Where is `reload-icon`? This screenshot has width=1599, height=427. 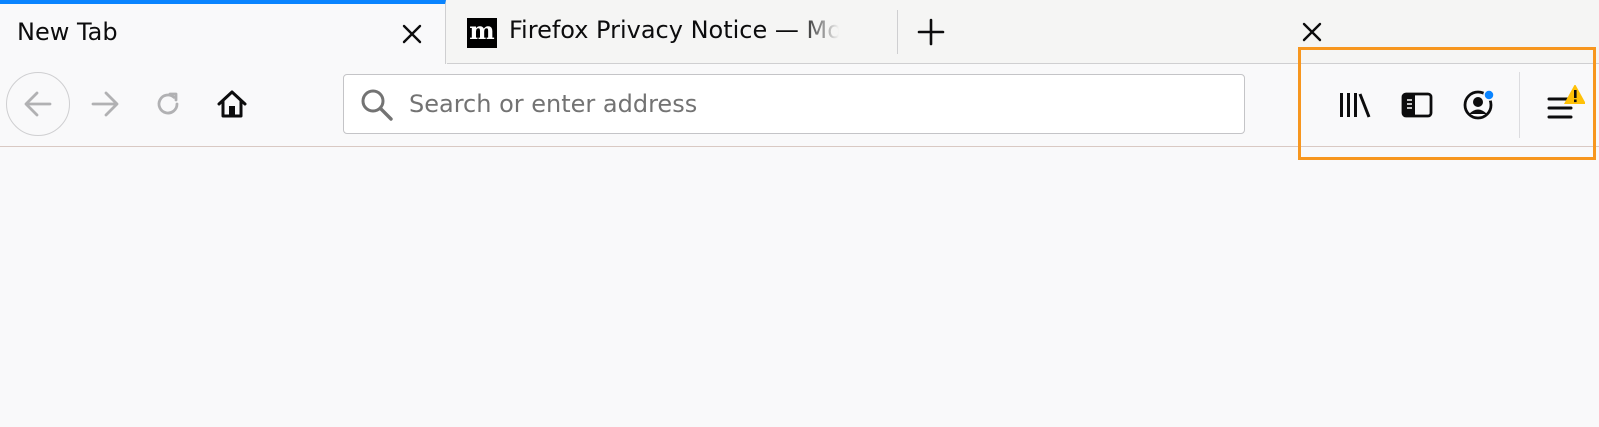 reload-icon is located at coordinates (168, 103).